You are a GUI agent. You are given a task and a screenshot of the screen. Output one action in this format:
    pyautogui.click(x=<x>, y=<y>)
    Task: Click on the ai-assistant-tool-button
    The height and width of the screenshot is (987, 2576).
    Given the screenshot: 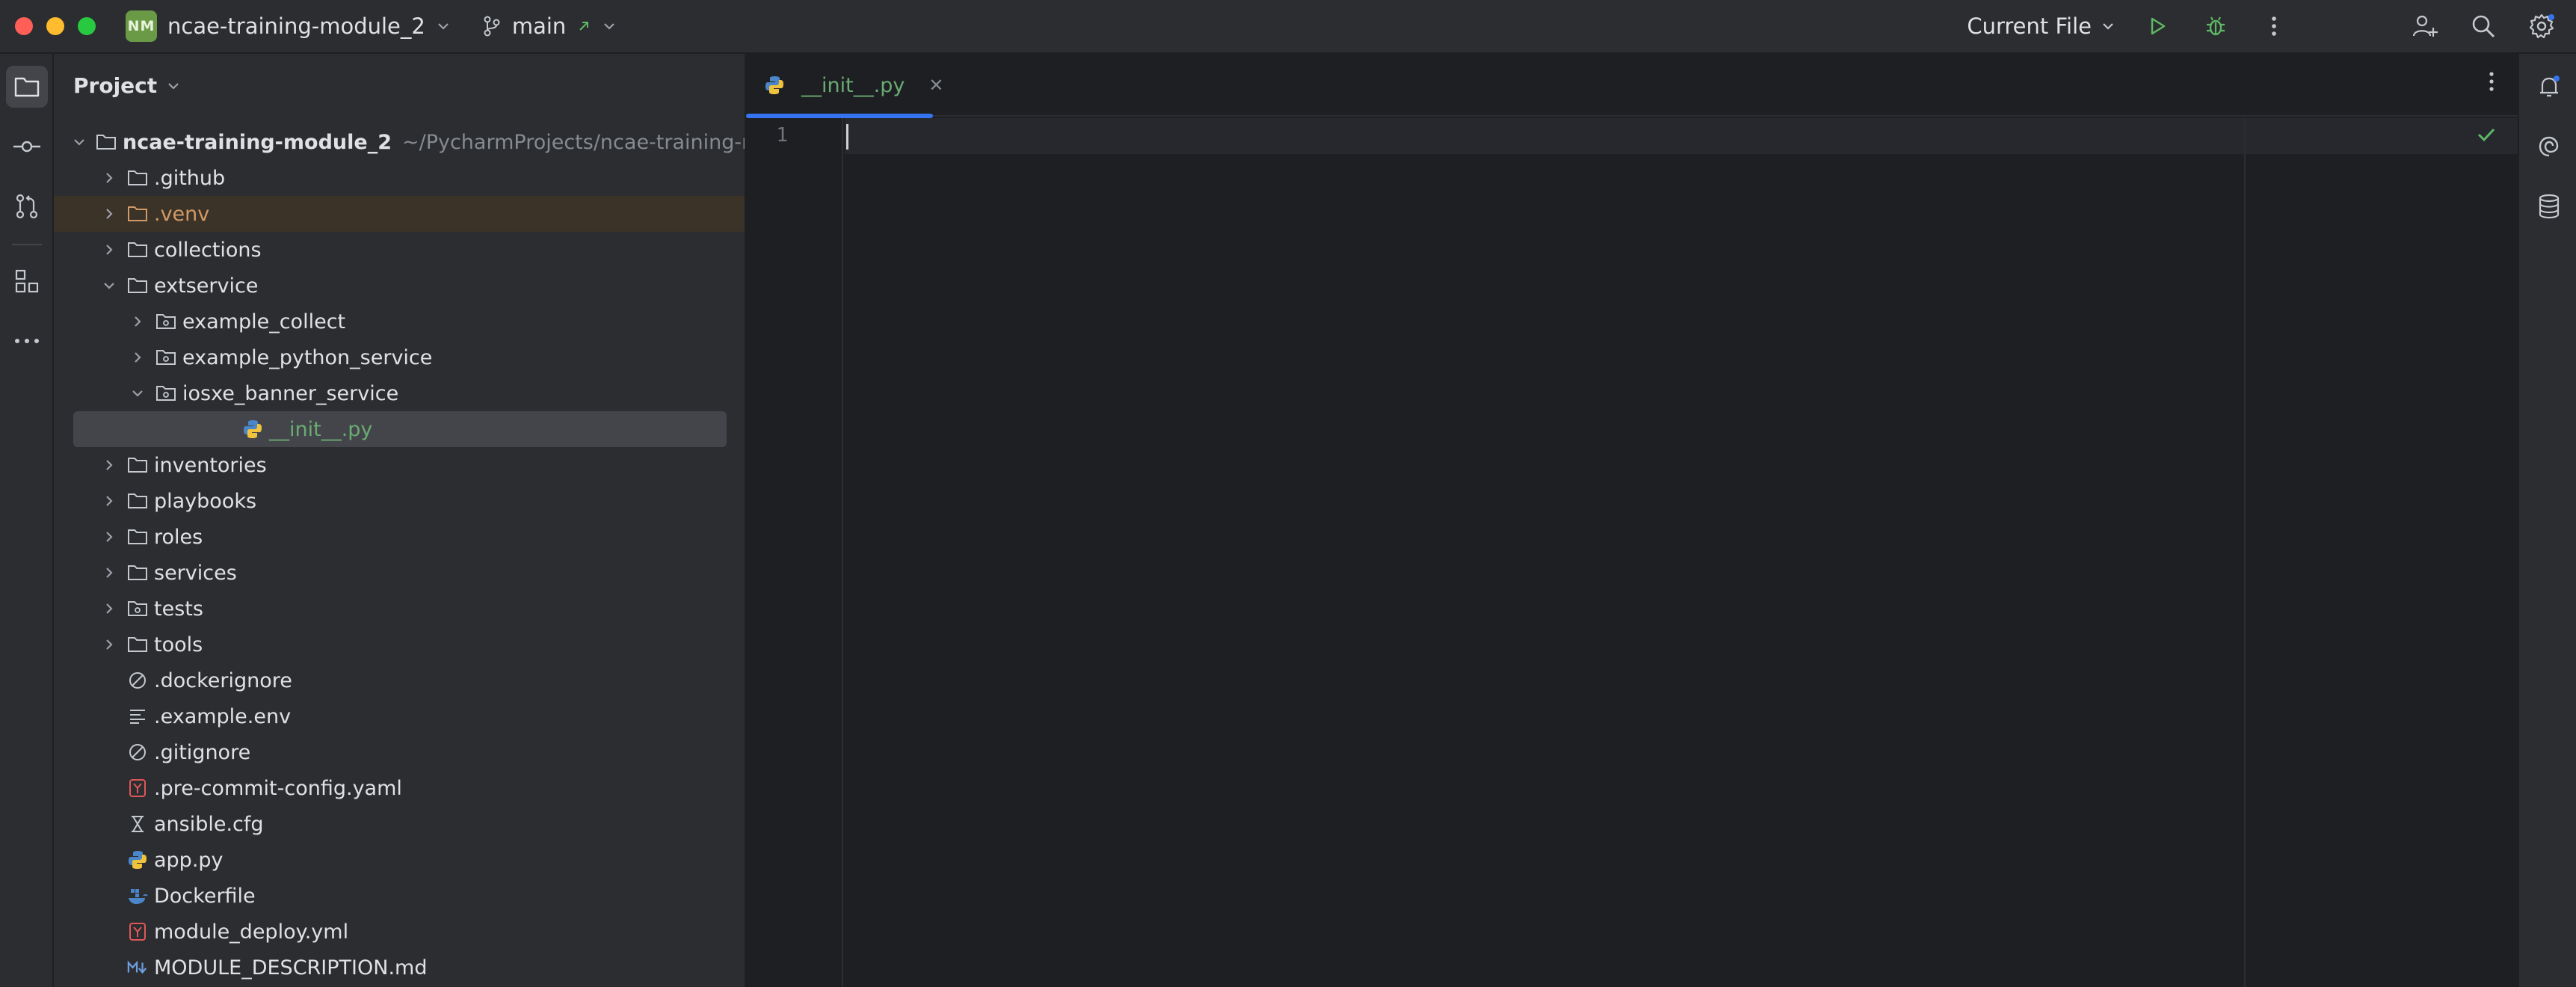 What is the action you would take?
    pyautogui.click(x=2549, y=146)
    